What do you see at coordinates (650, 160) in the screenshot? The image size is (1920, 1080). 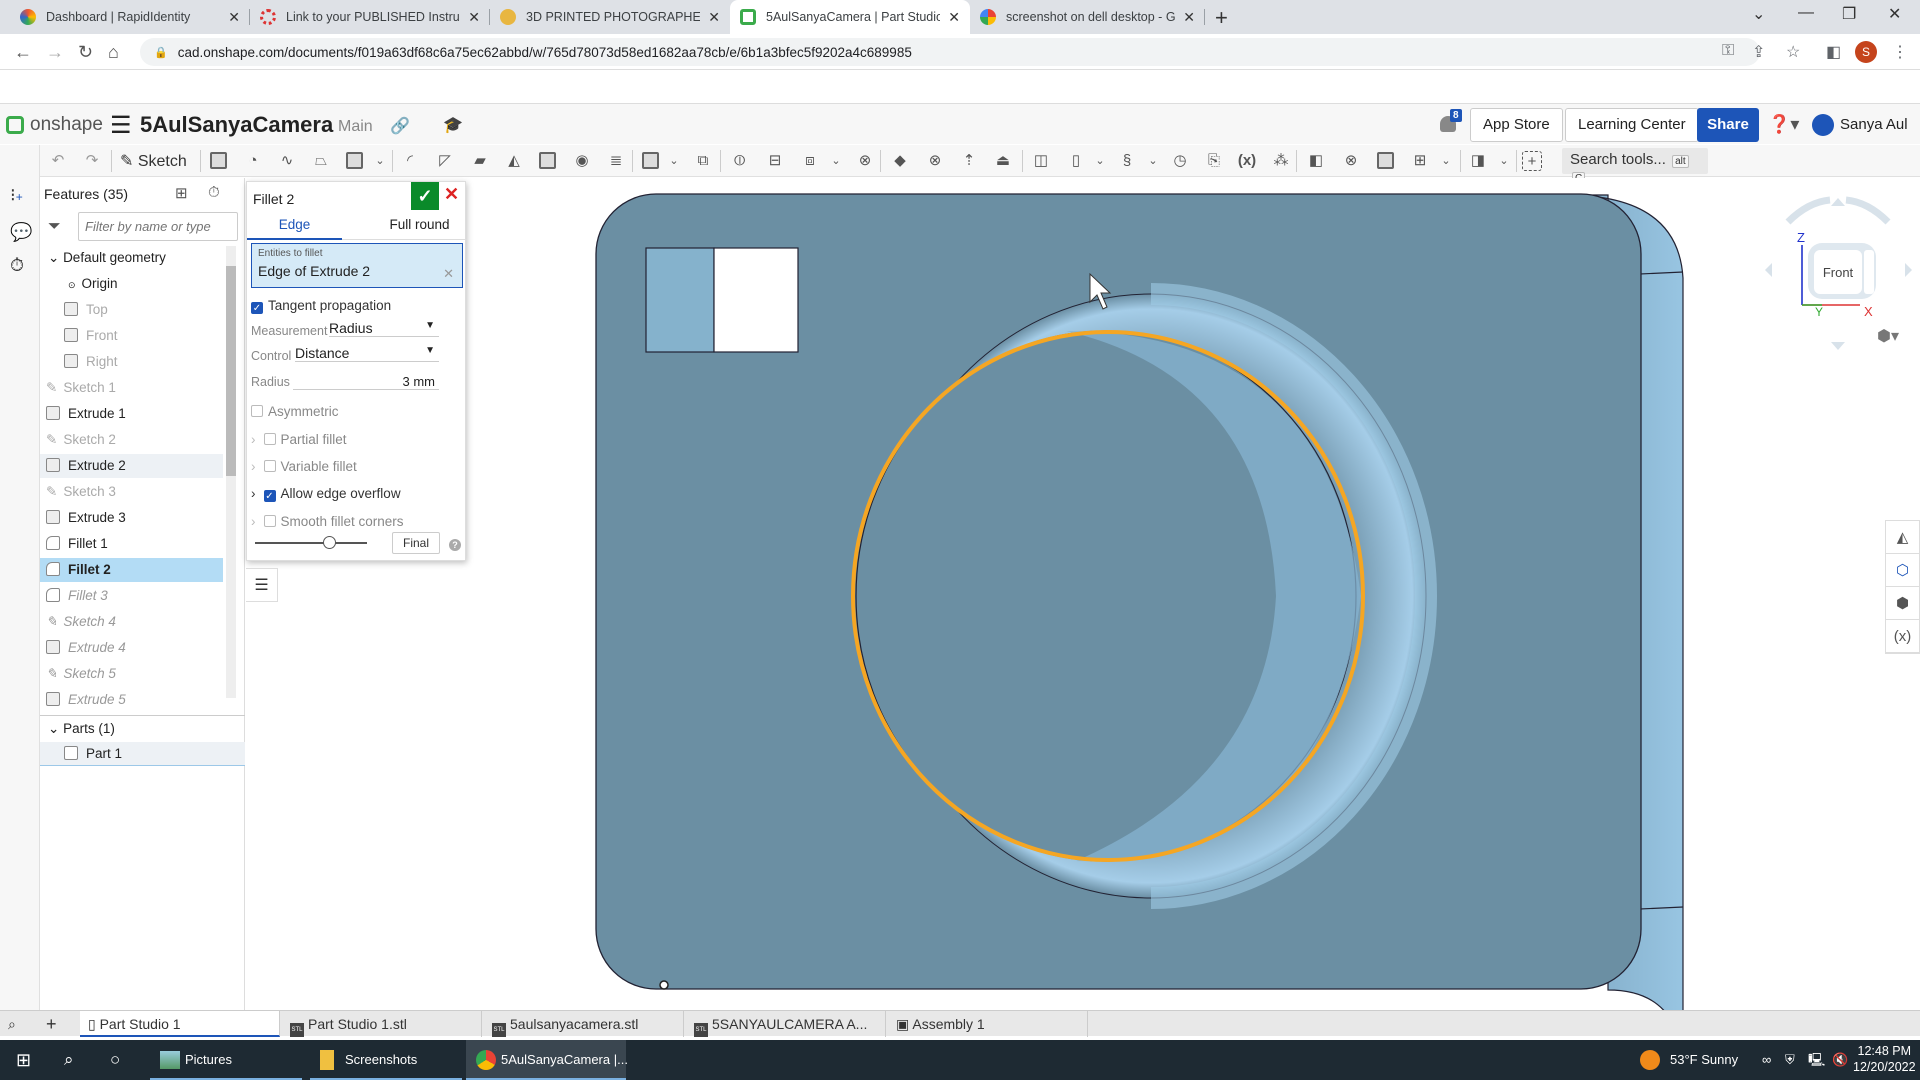 I see `pattern-icon` at bounding box center [650, 160].